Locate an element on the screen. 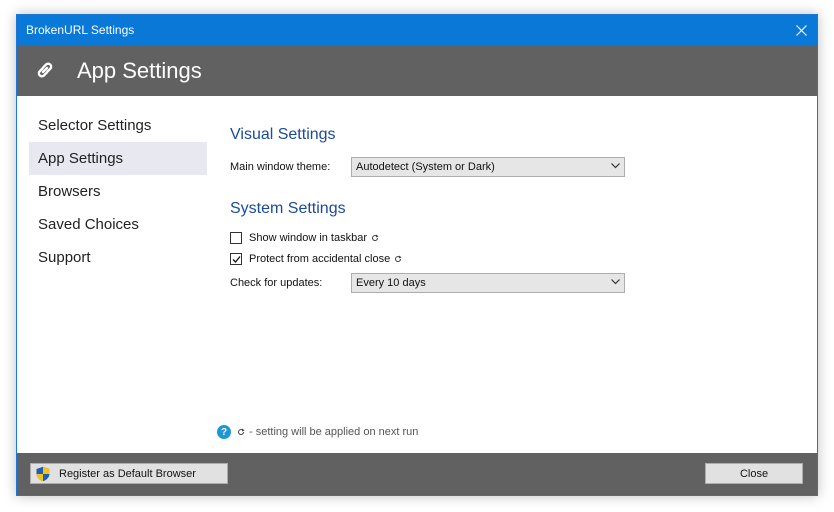 This screenshot has width=834, height=512. window-title: BrokenURL Settings is located at coordinates (80, 30).